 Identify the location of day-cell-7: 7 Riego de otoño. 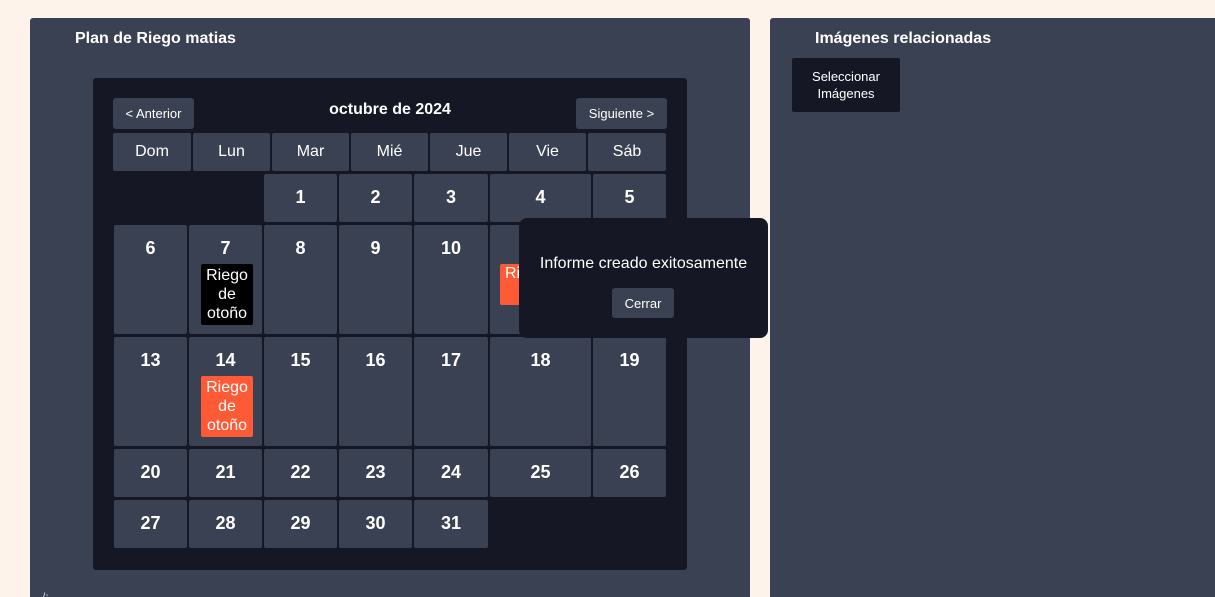
(225, 279).